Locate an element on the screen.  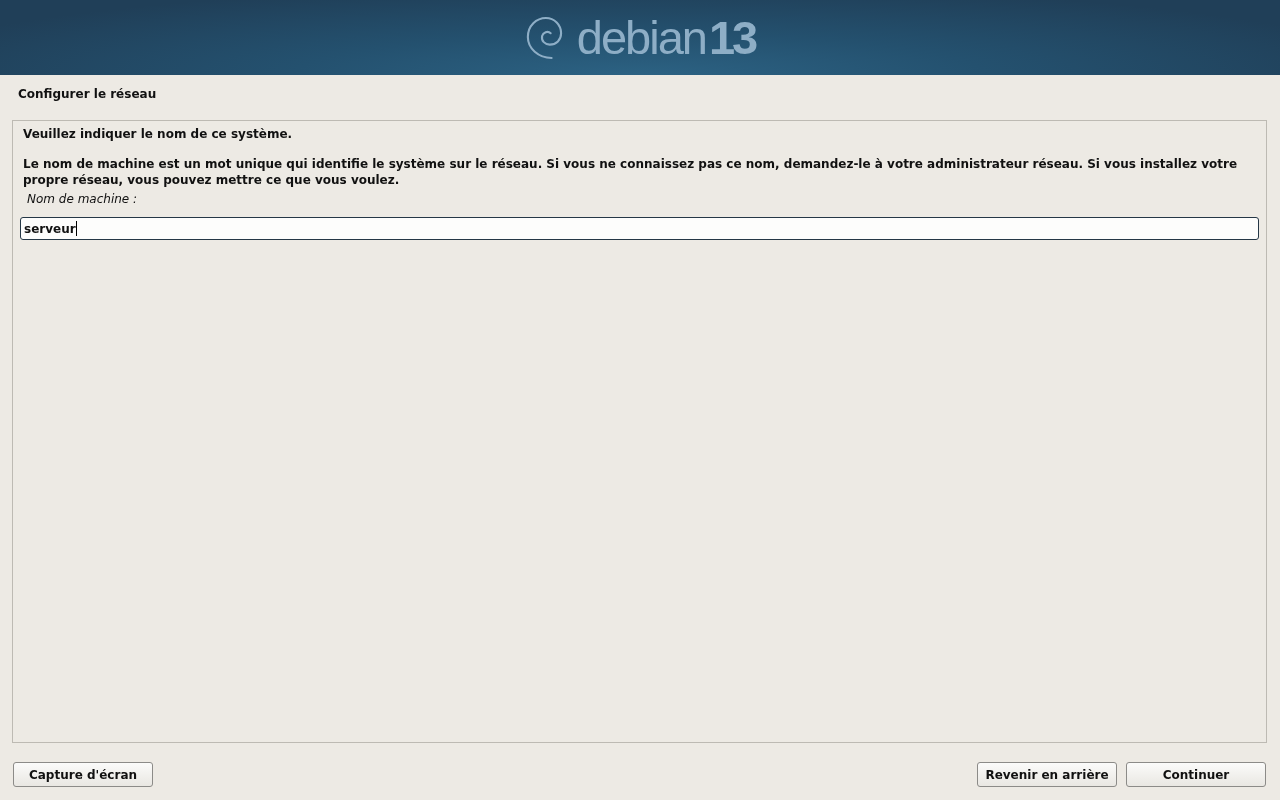
input-field: serveur is located at coordinates (639, 228).